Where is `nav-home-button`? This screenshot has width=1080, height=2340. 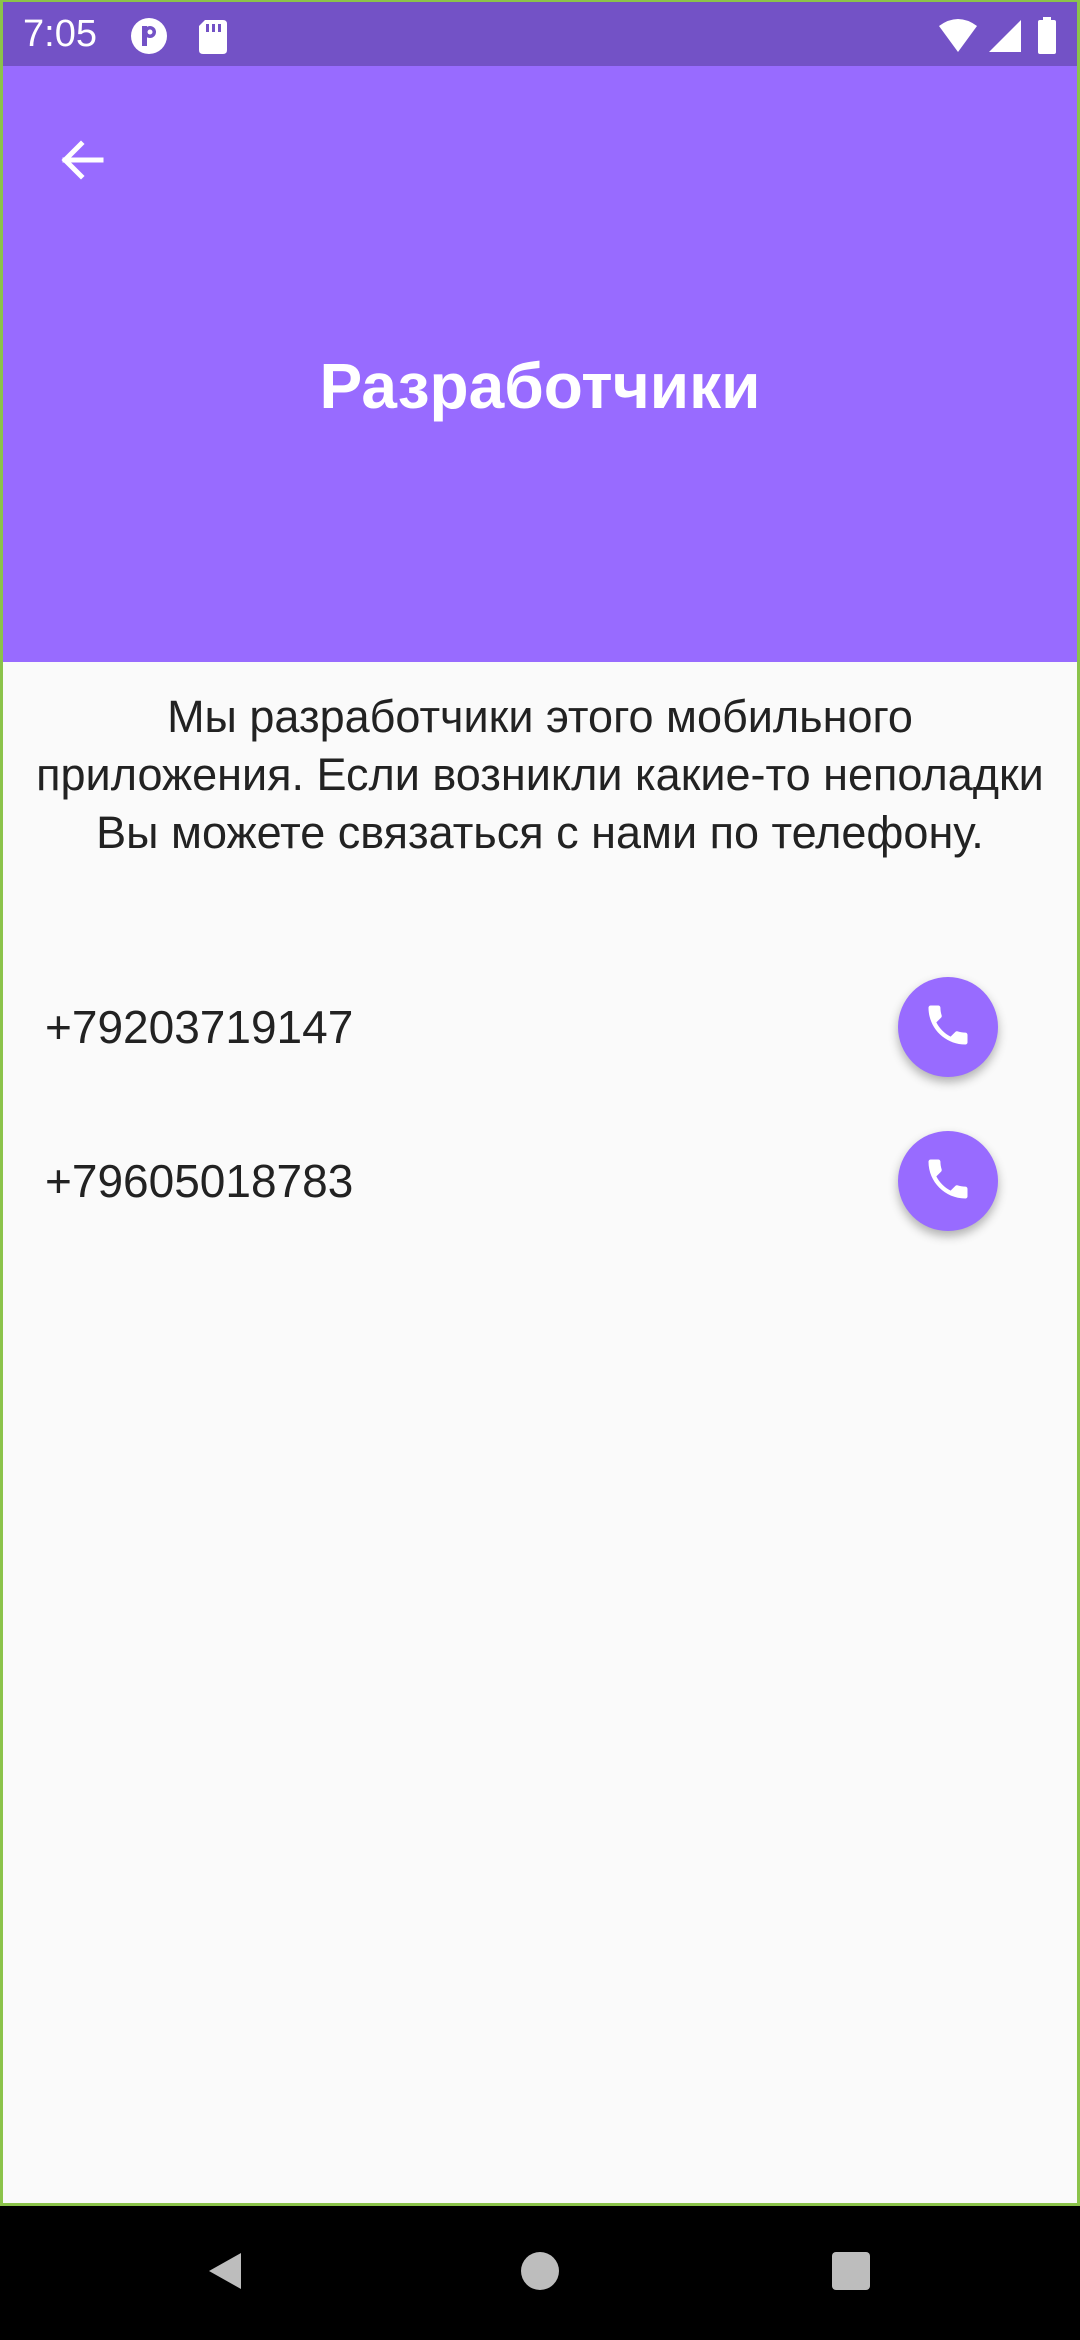 nav-home-button is located at coordinates (540, 2273).